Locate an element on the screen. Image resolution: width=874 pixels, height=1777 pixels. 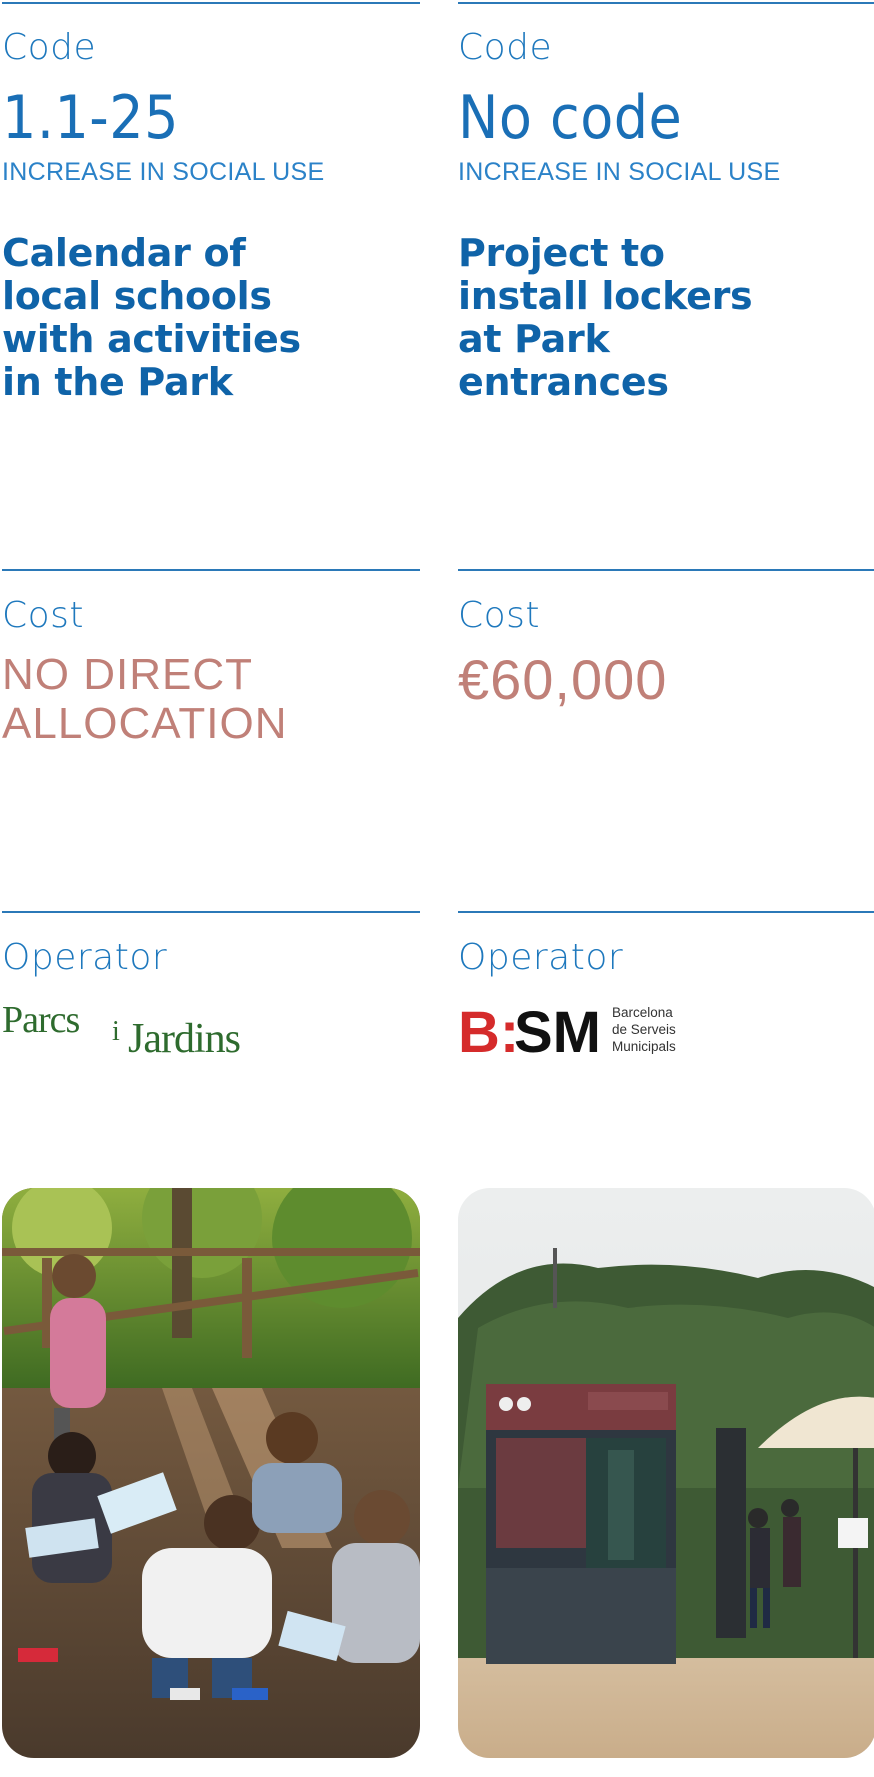
bsm-logo: B: SM Barcelona de Serveis Municipals is located at coordinates (578, 1032).